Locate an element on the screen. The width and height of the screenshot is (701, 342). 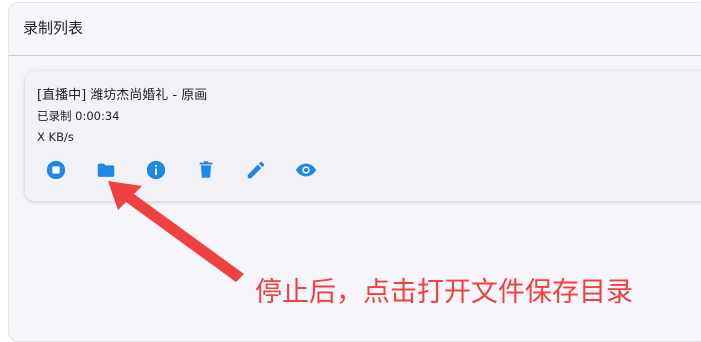
recording-duration: 已录制 0:00:34 is located at coordinates (78, 116).